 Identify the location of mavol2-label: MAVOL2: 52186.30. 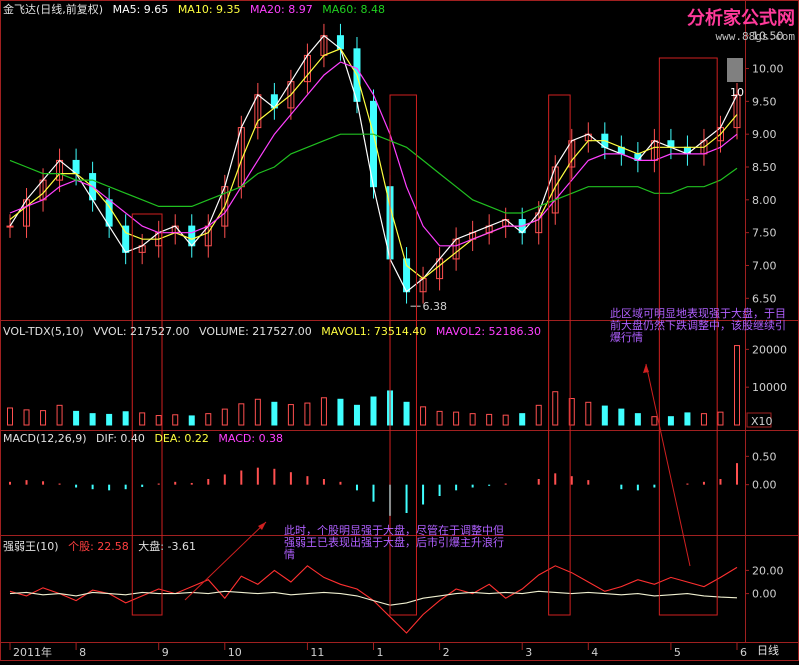
(488, 331).